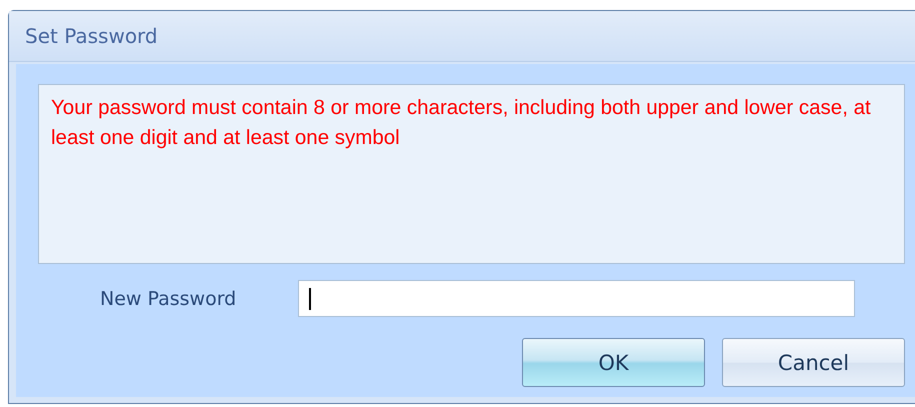  I want to click on window-title: Set Password, so click(91, 36).